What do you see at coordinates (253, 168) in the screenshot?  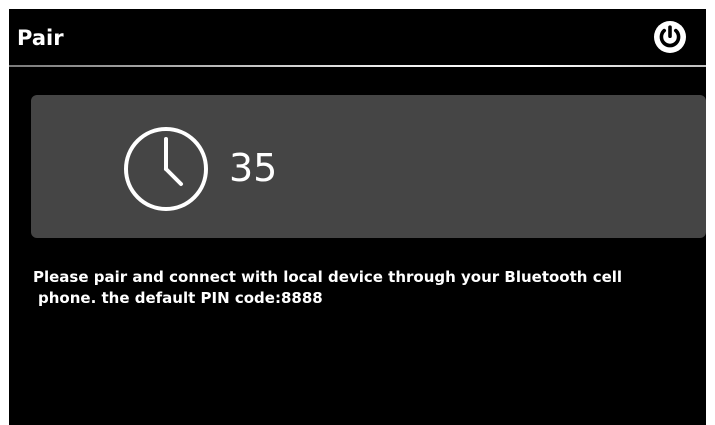 I see `countdown-seconds: 35` at bounding box center [253, 168].